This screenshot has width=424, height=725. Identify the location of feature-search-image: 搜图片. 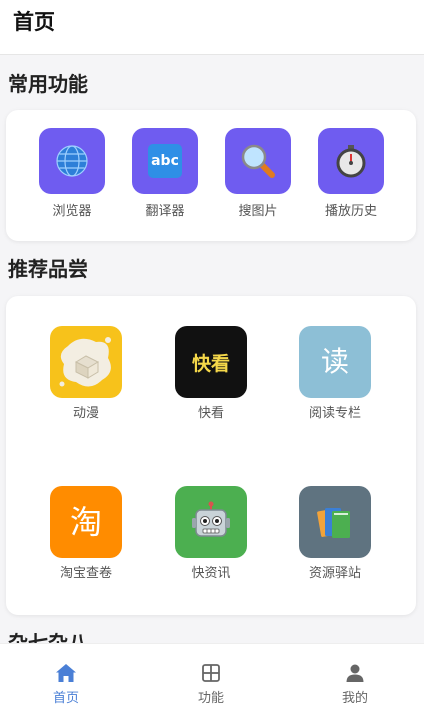
(258, 174).